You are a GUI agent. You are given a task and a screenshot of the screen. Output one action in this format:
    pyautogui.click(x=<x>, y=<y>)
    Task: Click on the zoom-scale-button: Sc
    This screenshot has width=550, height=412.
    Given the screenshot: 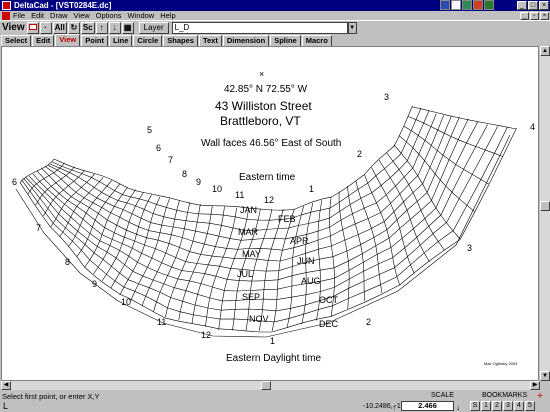 What is the action you would take?
    pyautogui.click(x=87, y=27)
    